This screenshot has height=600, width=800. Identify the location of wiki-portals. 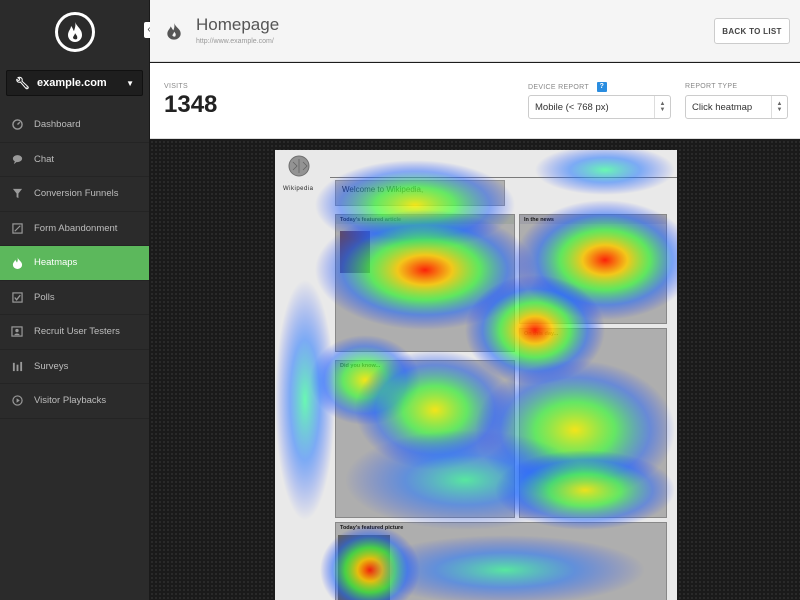
(602, 195).